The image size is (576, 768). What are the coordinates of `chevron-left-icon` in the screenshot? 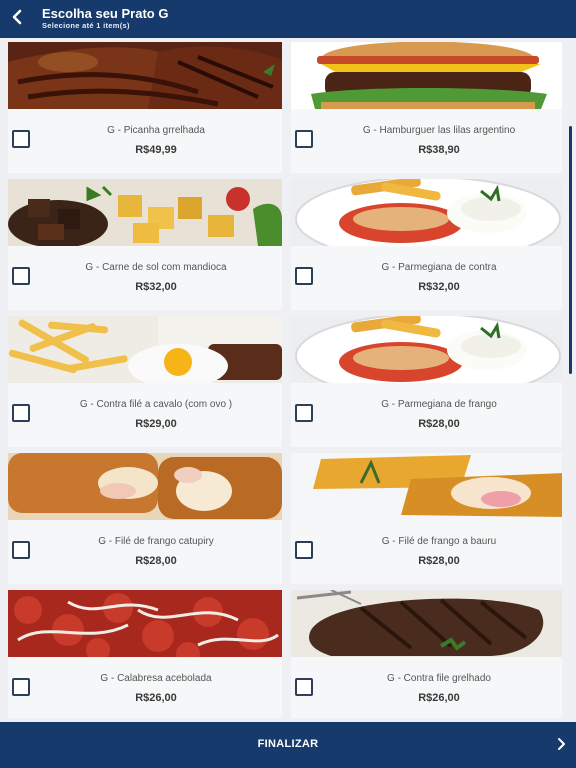 It's located at (17, 17).